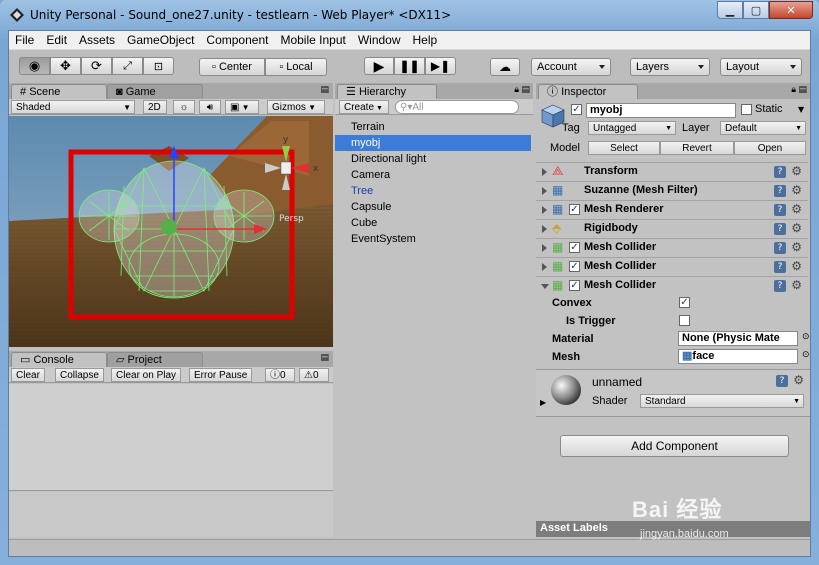 This screenshot has width=819, height=565. I want to click on menu-window: Window, so click(379, 40).